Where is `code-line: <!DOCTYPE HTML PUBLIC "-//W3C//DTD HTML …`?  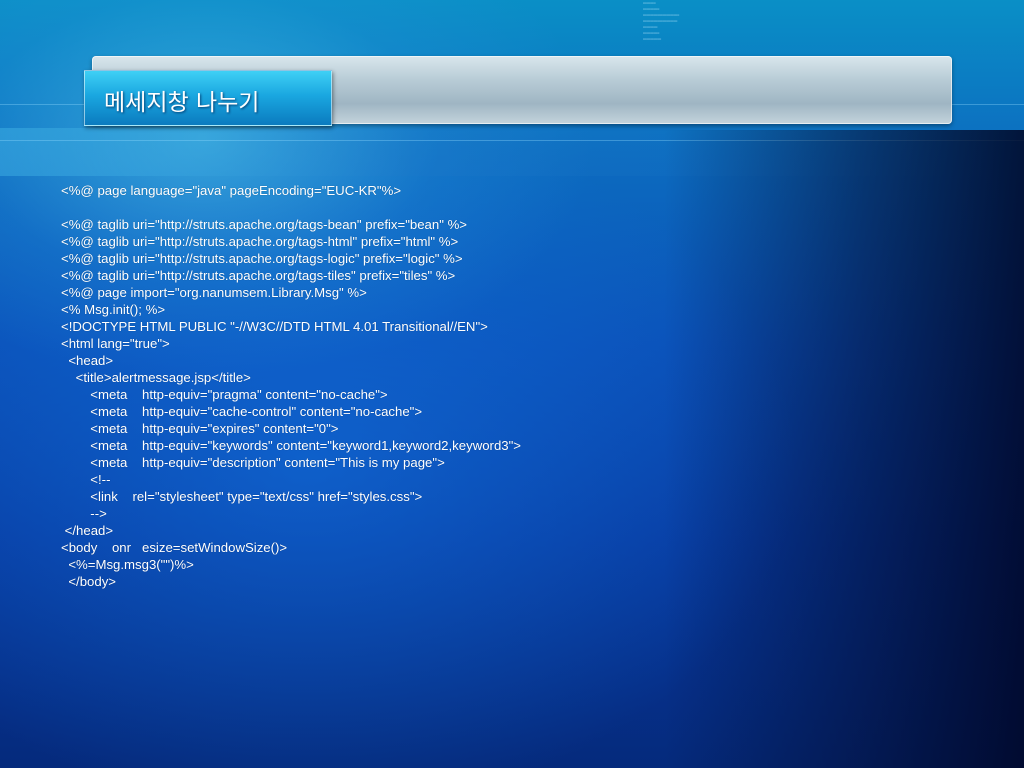 code-line: <!DOCTYPE HTML PUBLIC "-//W3C//DTD HTML … is located at coordinates (274, 326).